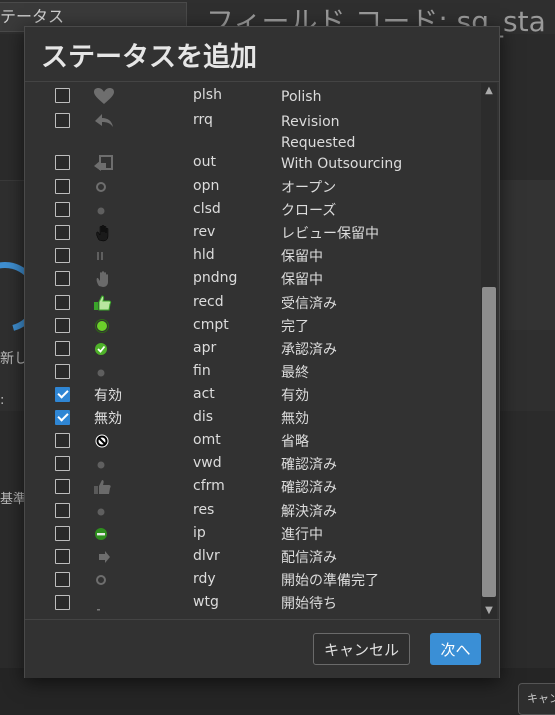 The width and height of the screenshot is (555, 715). What do you see at coordinates (489, 611) in the screenshot?
I see `scroll-down-icon: ▼` at bounding box center [489, 611].